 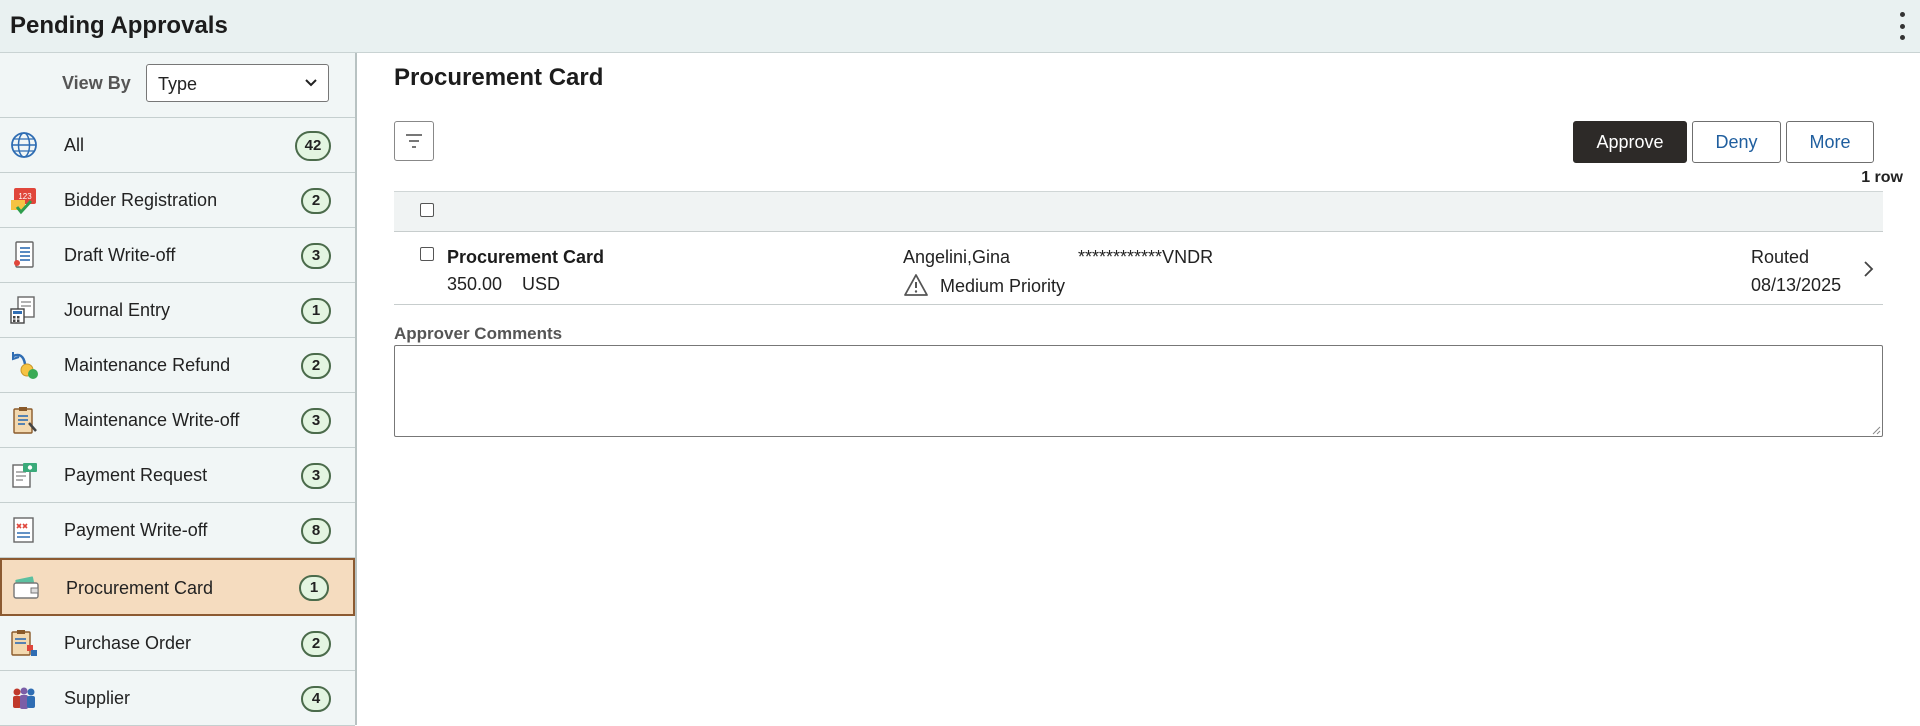 I want to click on sidebar-item-payment-write-off: Payment Write-off 8, so click(x=177, y=530).